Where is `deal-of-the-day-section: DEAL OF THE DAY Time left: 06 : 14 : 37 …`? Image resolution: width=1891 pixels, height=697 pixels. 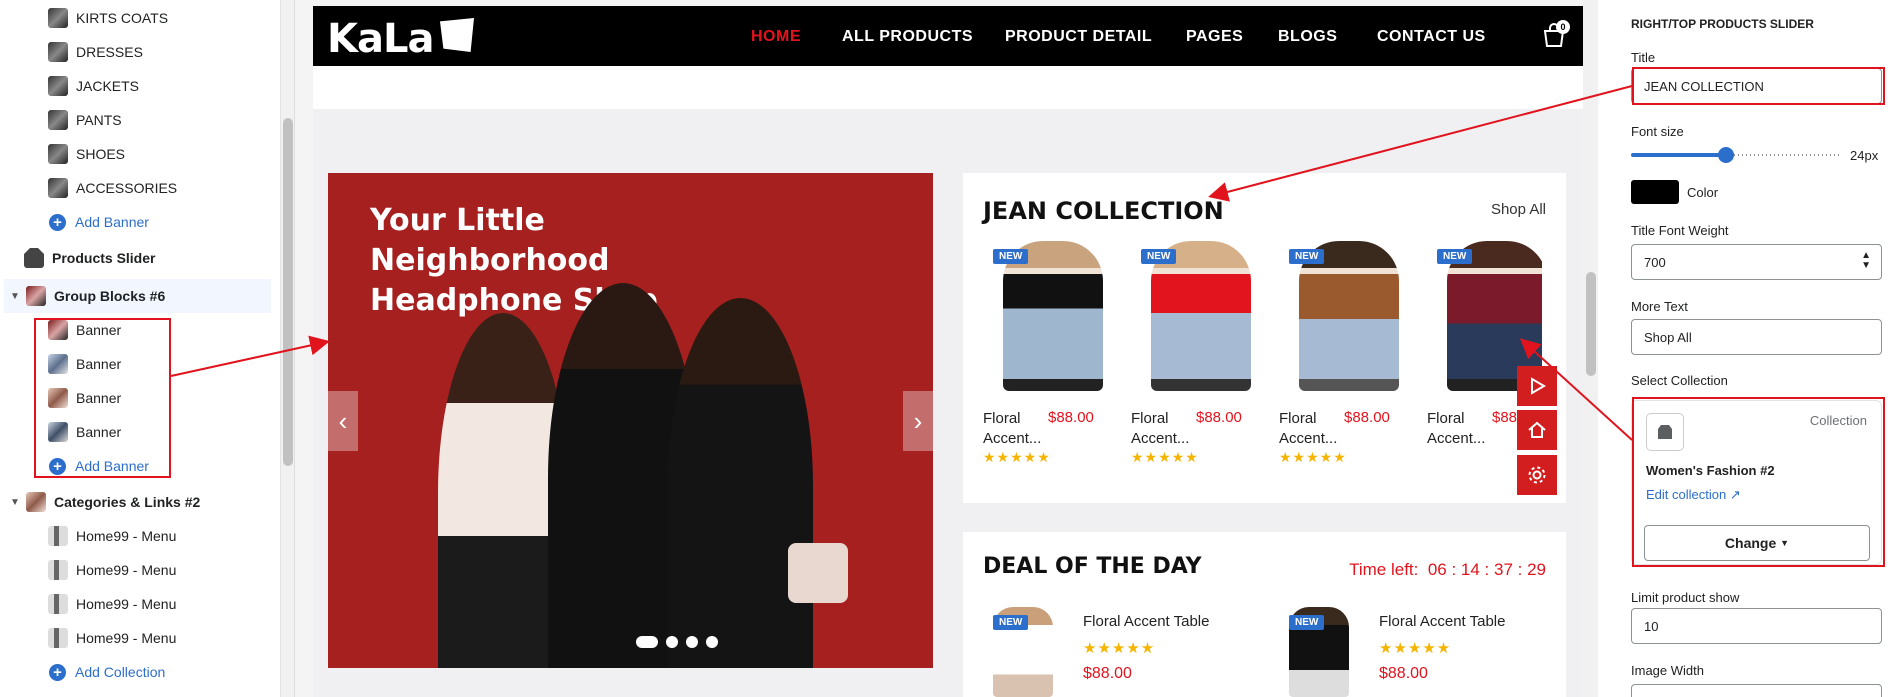 deal-of-the-day-section: DEAL OF THE DAY Time left: 06 : 14 : 37 … is located at coordinates (1264, 614).